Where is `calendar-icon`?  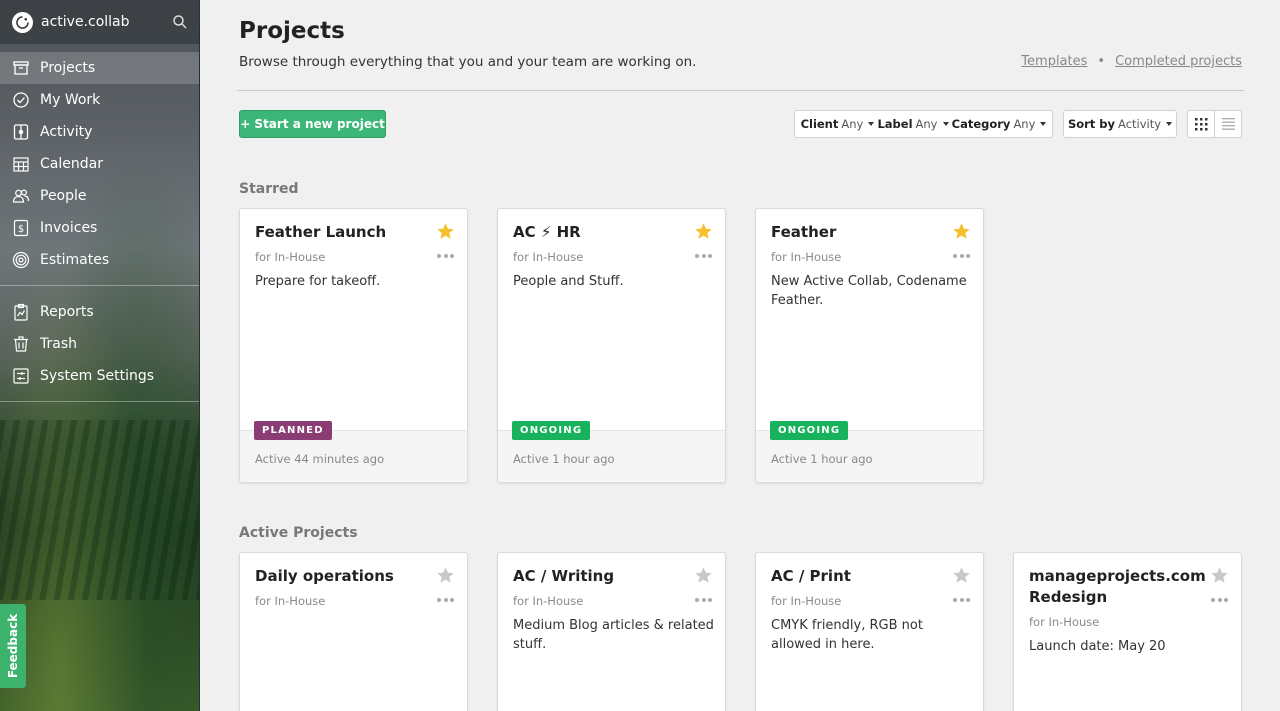
calendar-icon is located at coordinates (21, 164).